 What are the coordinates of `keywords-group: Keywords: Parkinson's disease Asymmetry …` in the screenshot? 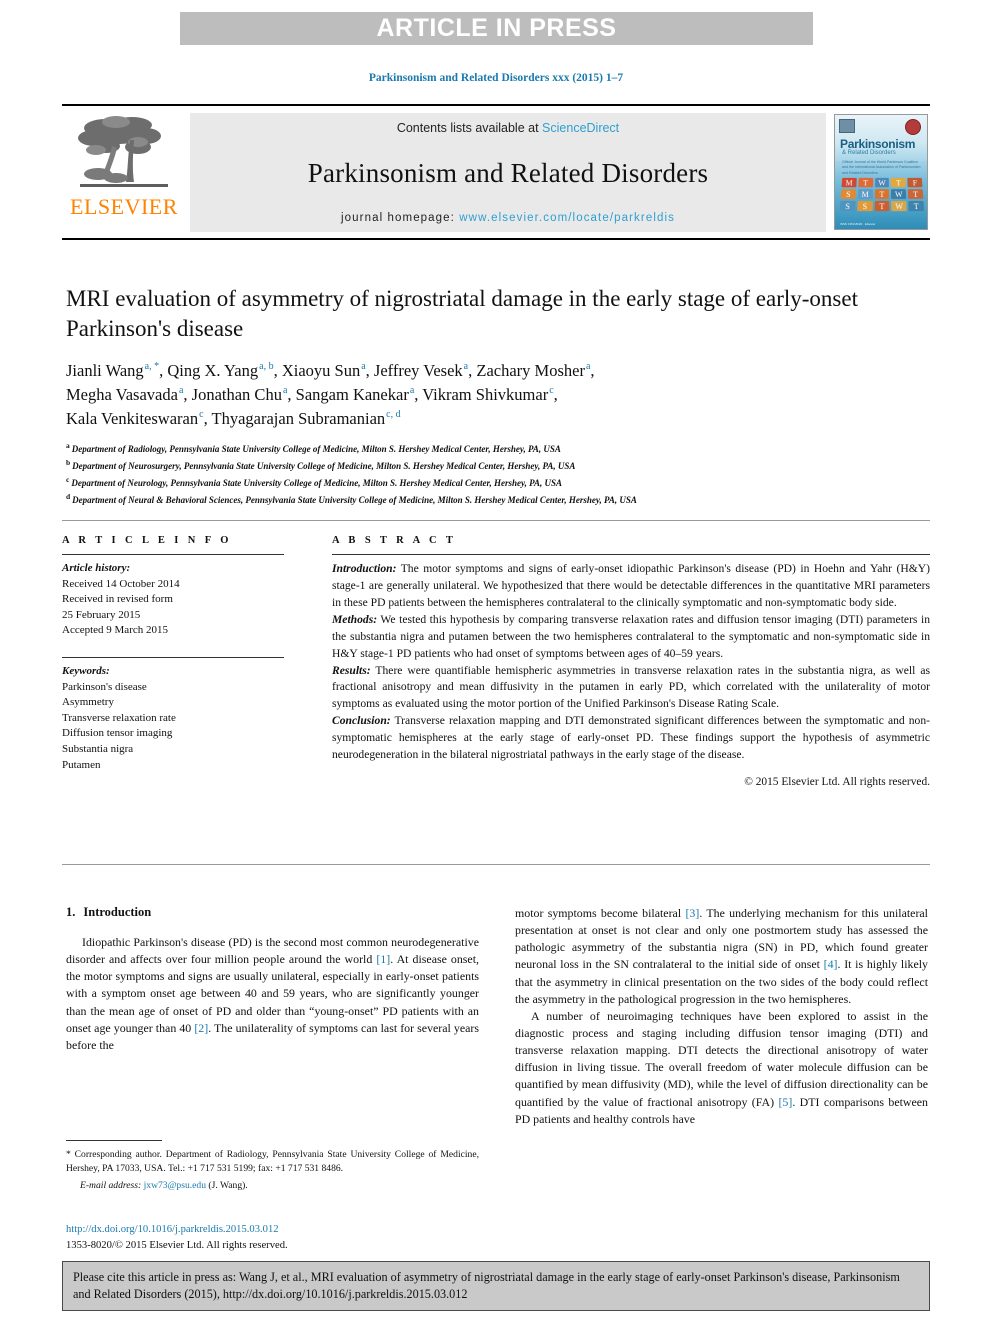 It's located at (173, 718).